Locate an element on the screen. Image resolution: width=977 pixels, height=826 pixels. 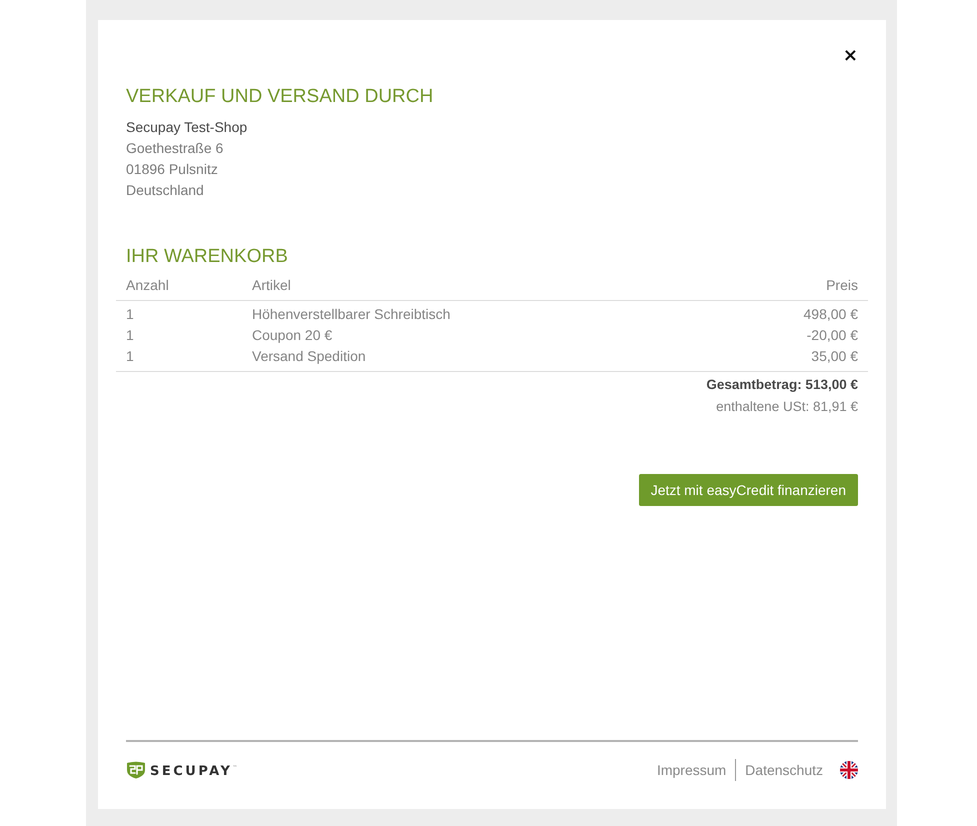
column-header: Preis is located at coordinates (842, 285).